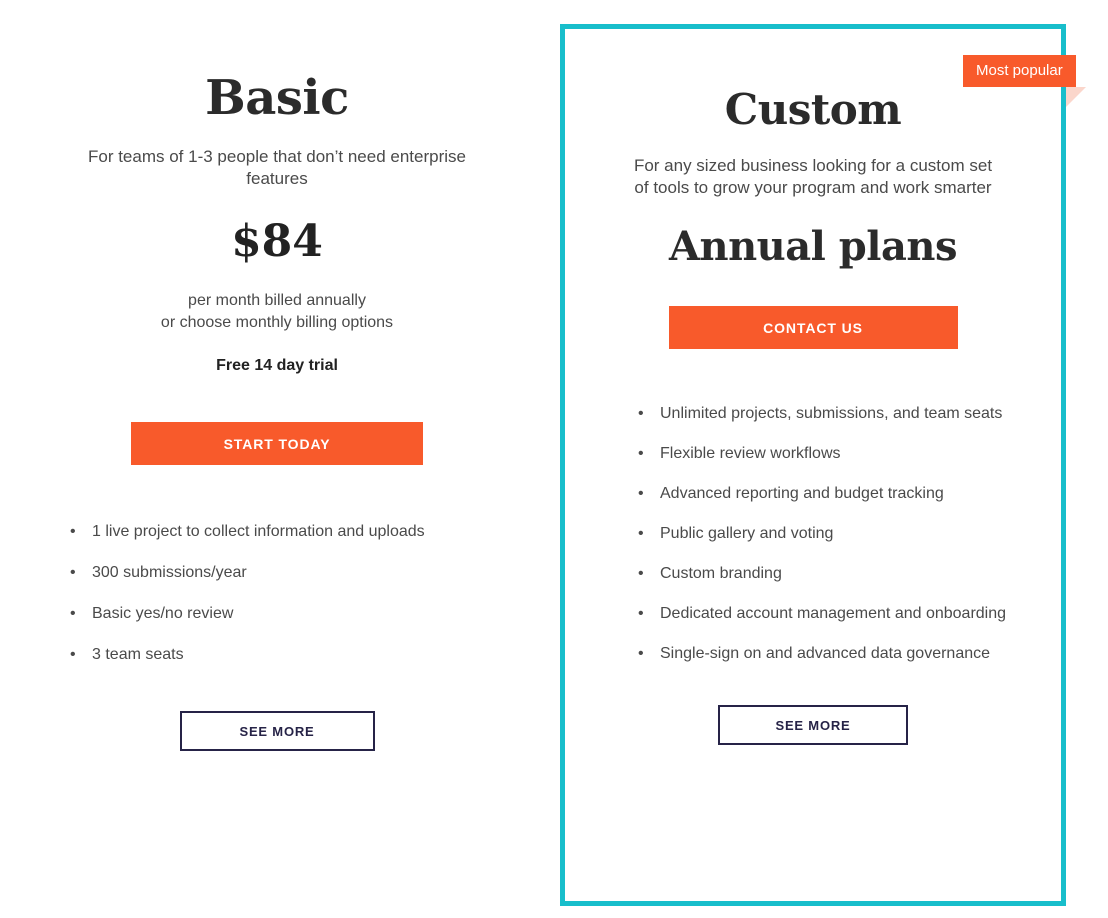 The width and height of the screenshot is (1108, 918). Describe the element at coordinates (277, 322) in the screenshot. I see `price-note-line-2: or choose monthly billing options` at that location.